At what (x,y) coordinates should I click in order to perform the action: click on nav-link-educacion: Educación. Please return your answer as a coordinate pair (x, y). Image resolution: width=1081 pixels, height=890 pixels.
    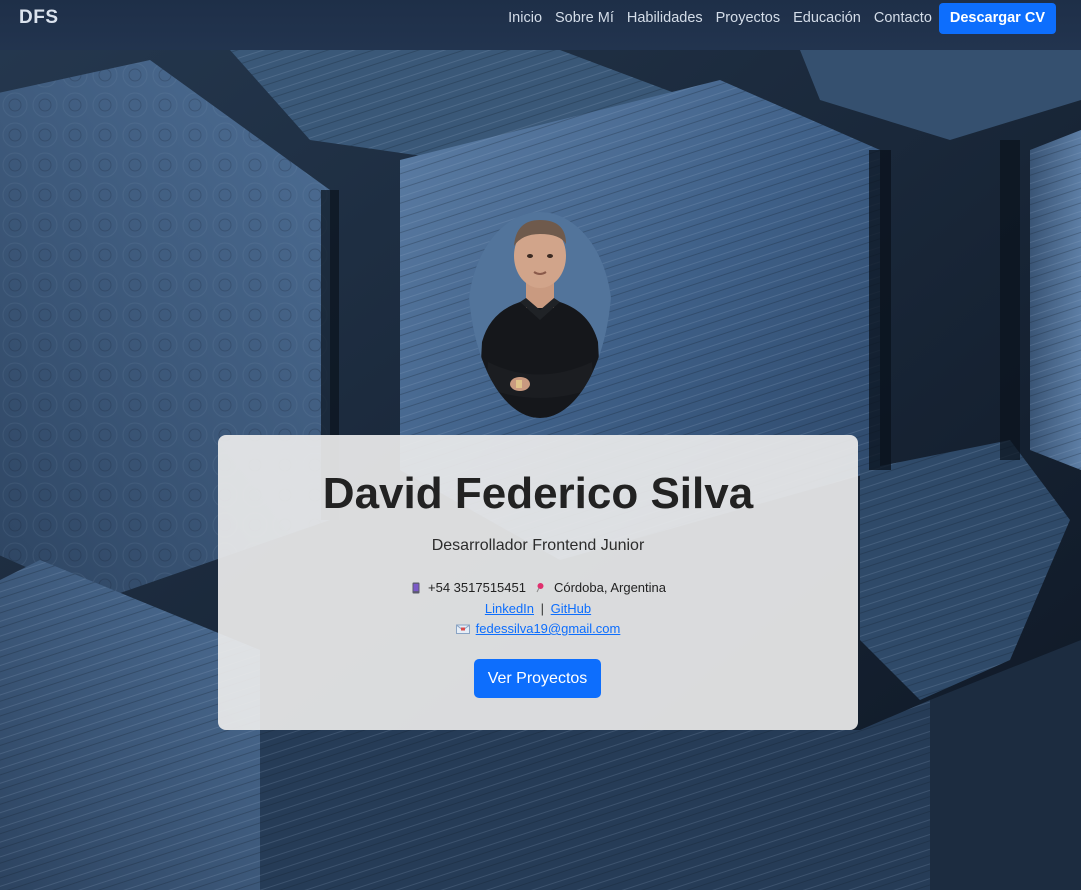
    Looking at the image, I should click on (827, 18).